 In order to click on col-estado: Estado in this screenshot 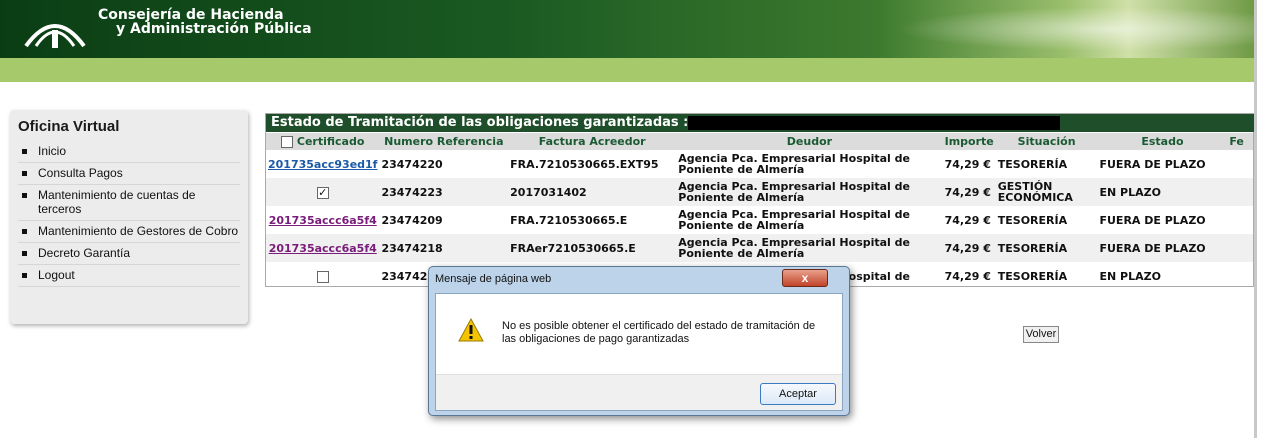, I will do `click(1162, 141)`.